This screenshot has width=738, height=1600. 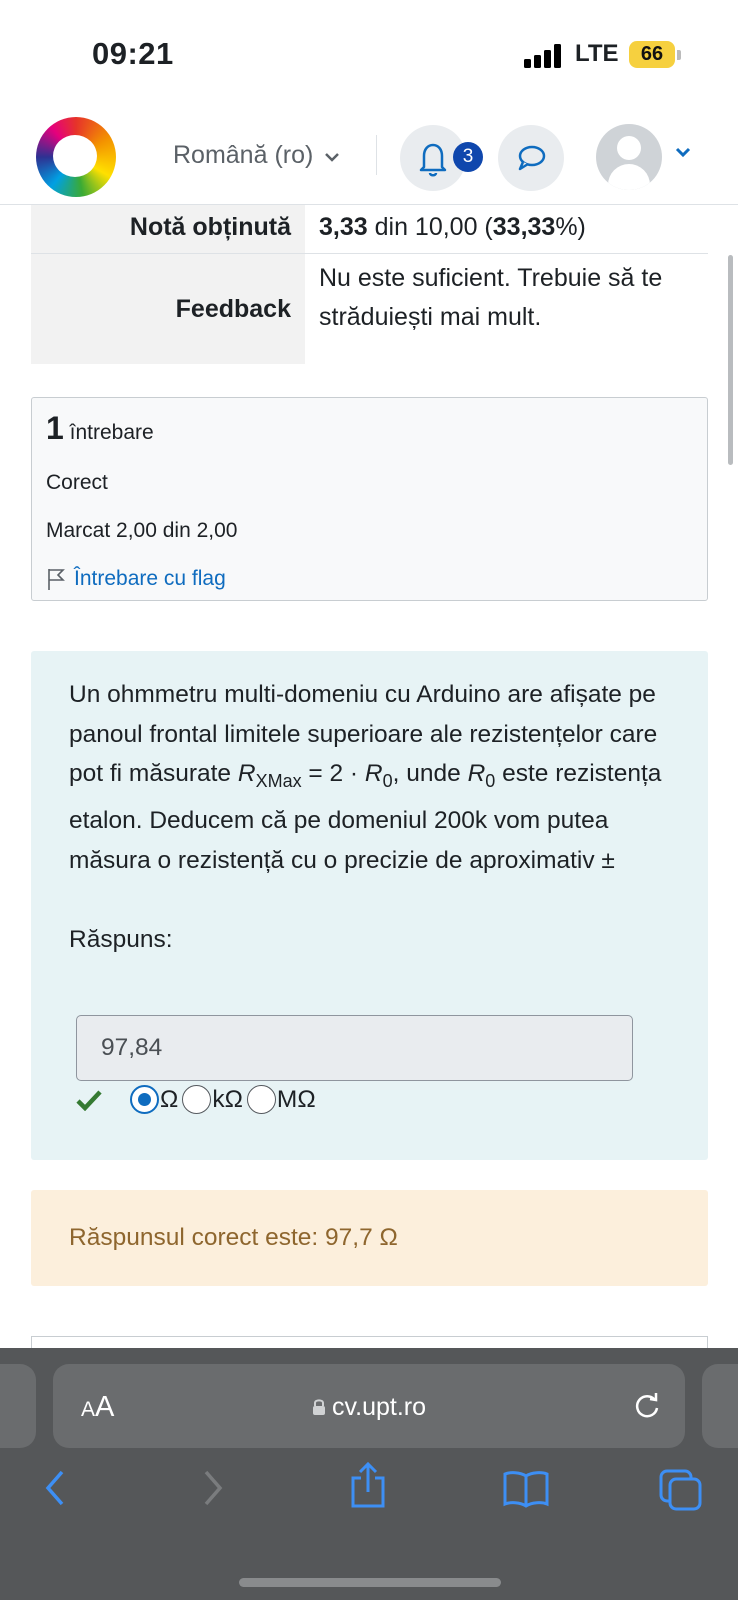 What do you see at coordinates (56, 579) in the screenshot?
I see `flag-icon` at bounding box center [56, 579].